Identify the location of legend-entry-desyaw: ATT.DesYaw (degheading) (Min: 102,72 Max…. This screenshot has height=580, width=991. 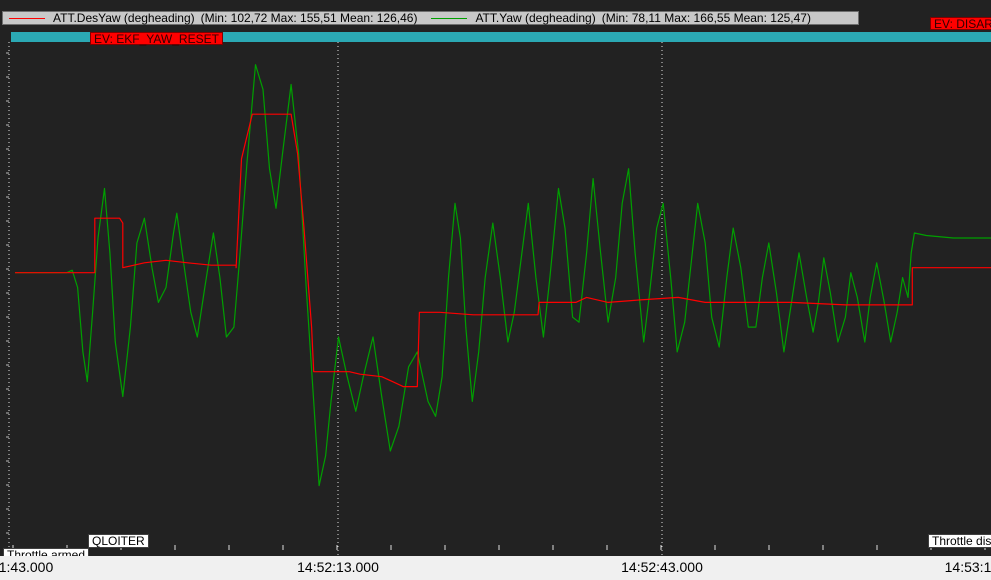
(213, 18).